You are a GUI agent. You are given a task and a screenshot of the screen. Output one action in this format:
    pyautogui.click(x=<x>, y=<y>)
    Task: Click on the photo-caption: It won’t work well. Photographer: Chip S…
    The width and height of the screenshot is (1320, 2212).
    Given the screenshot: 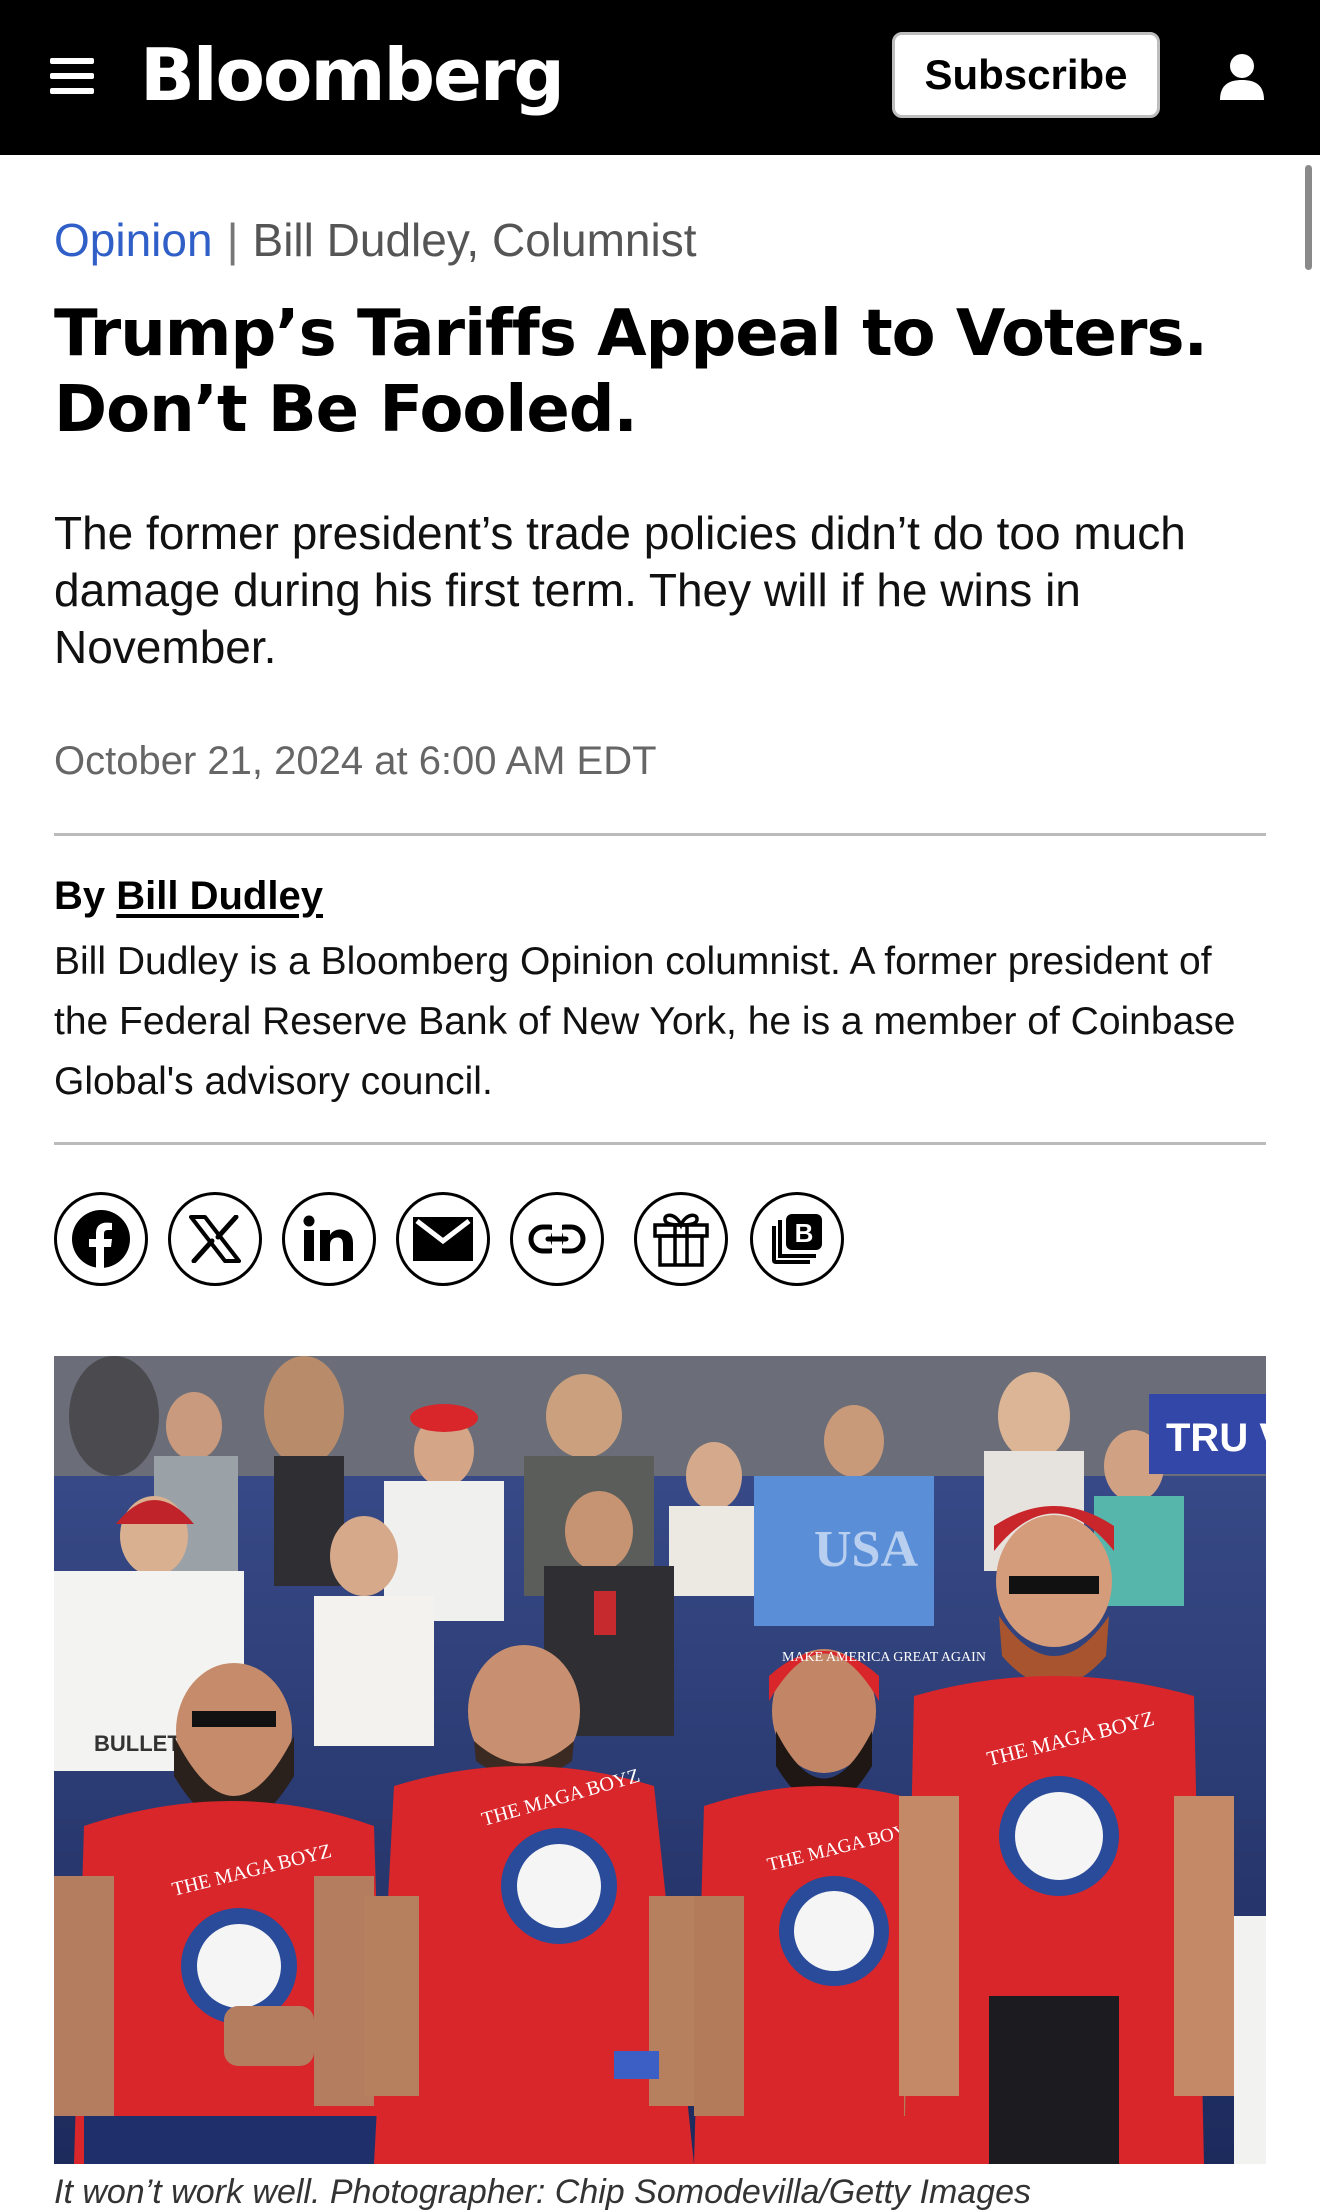 What is the action you would take?
    pyautogui.click(x=543, y=2192)
    